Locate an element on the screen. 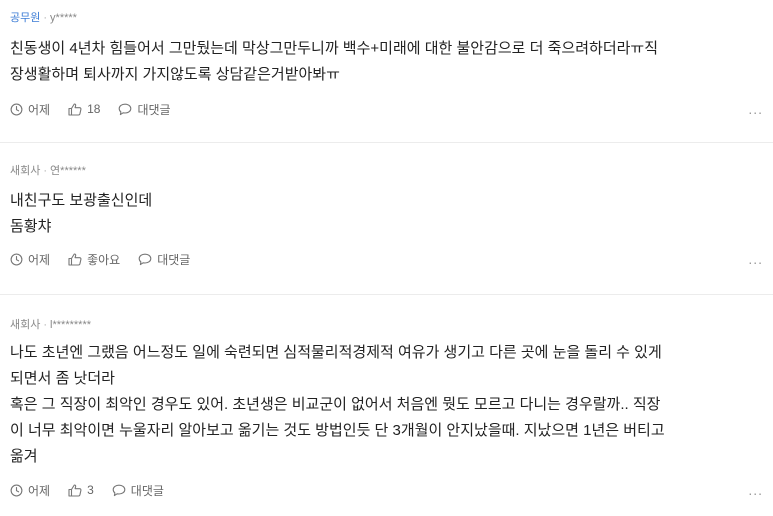  like-count: 18 is located at coordinates (94, 109).